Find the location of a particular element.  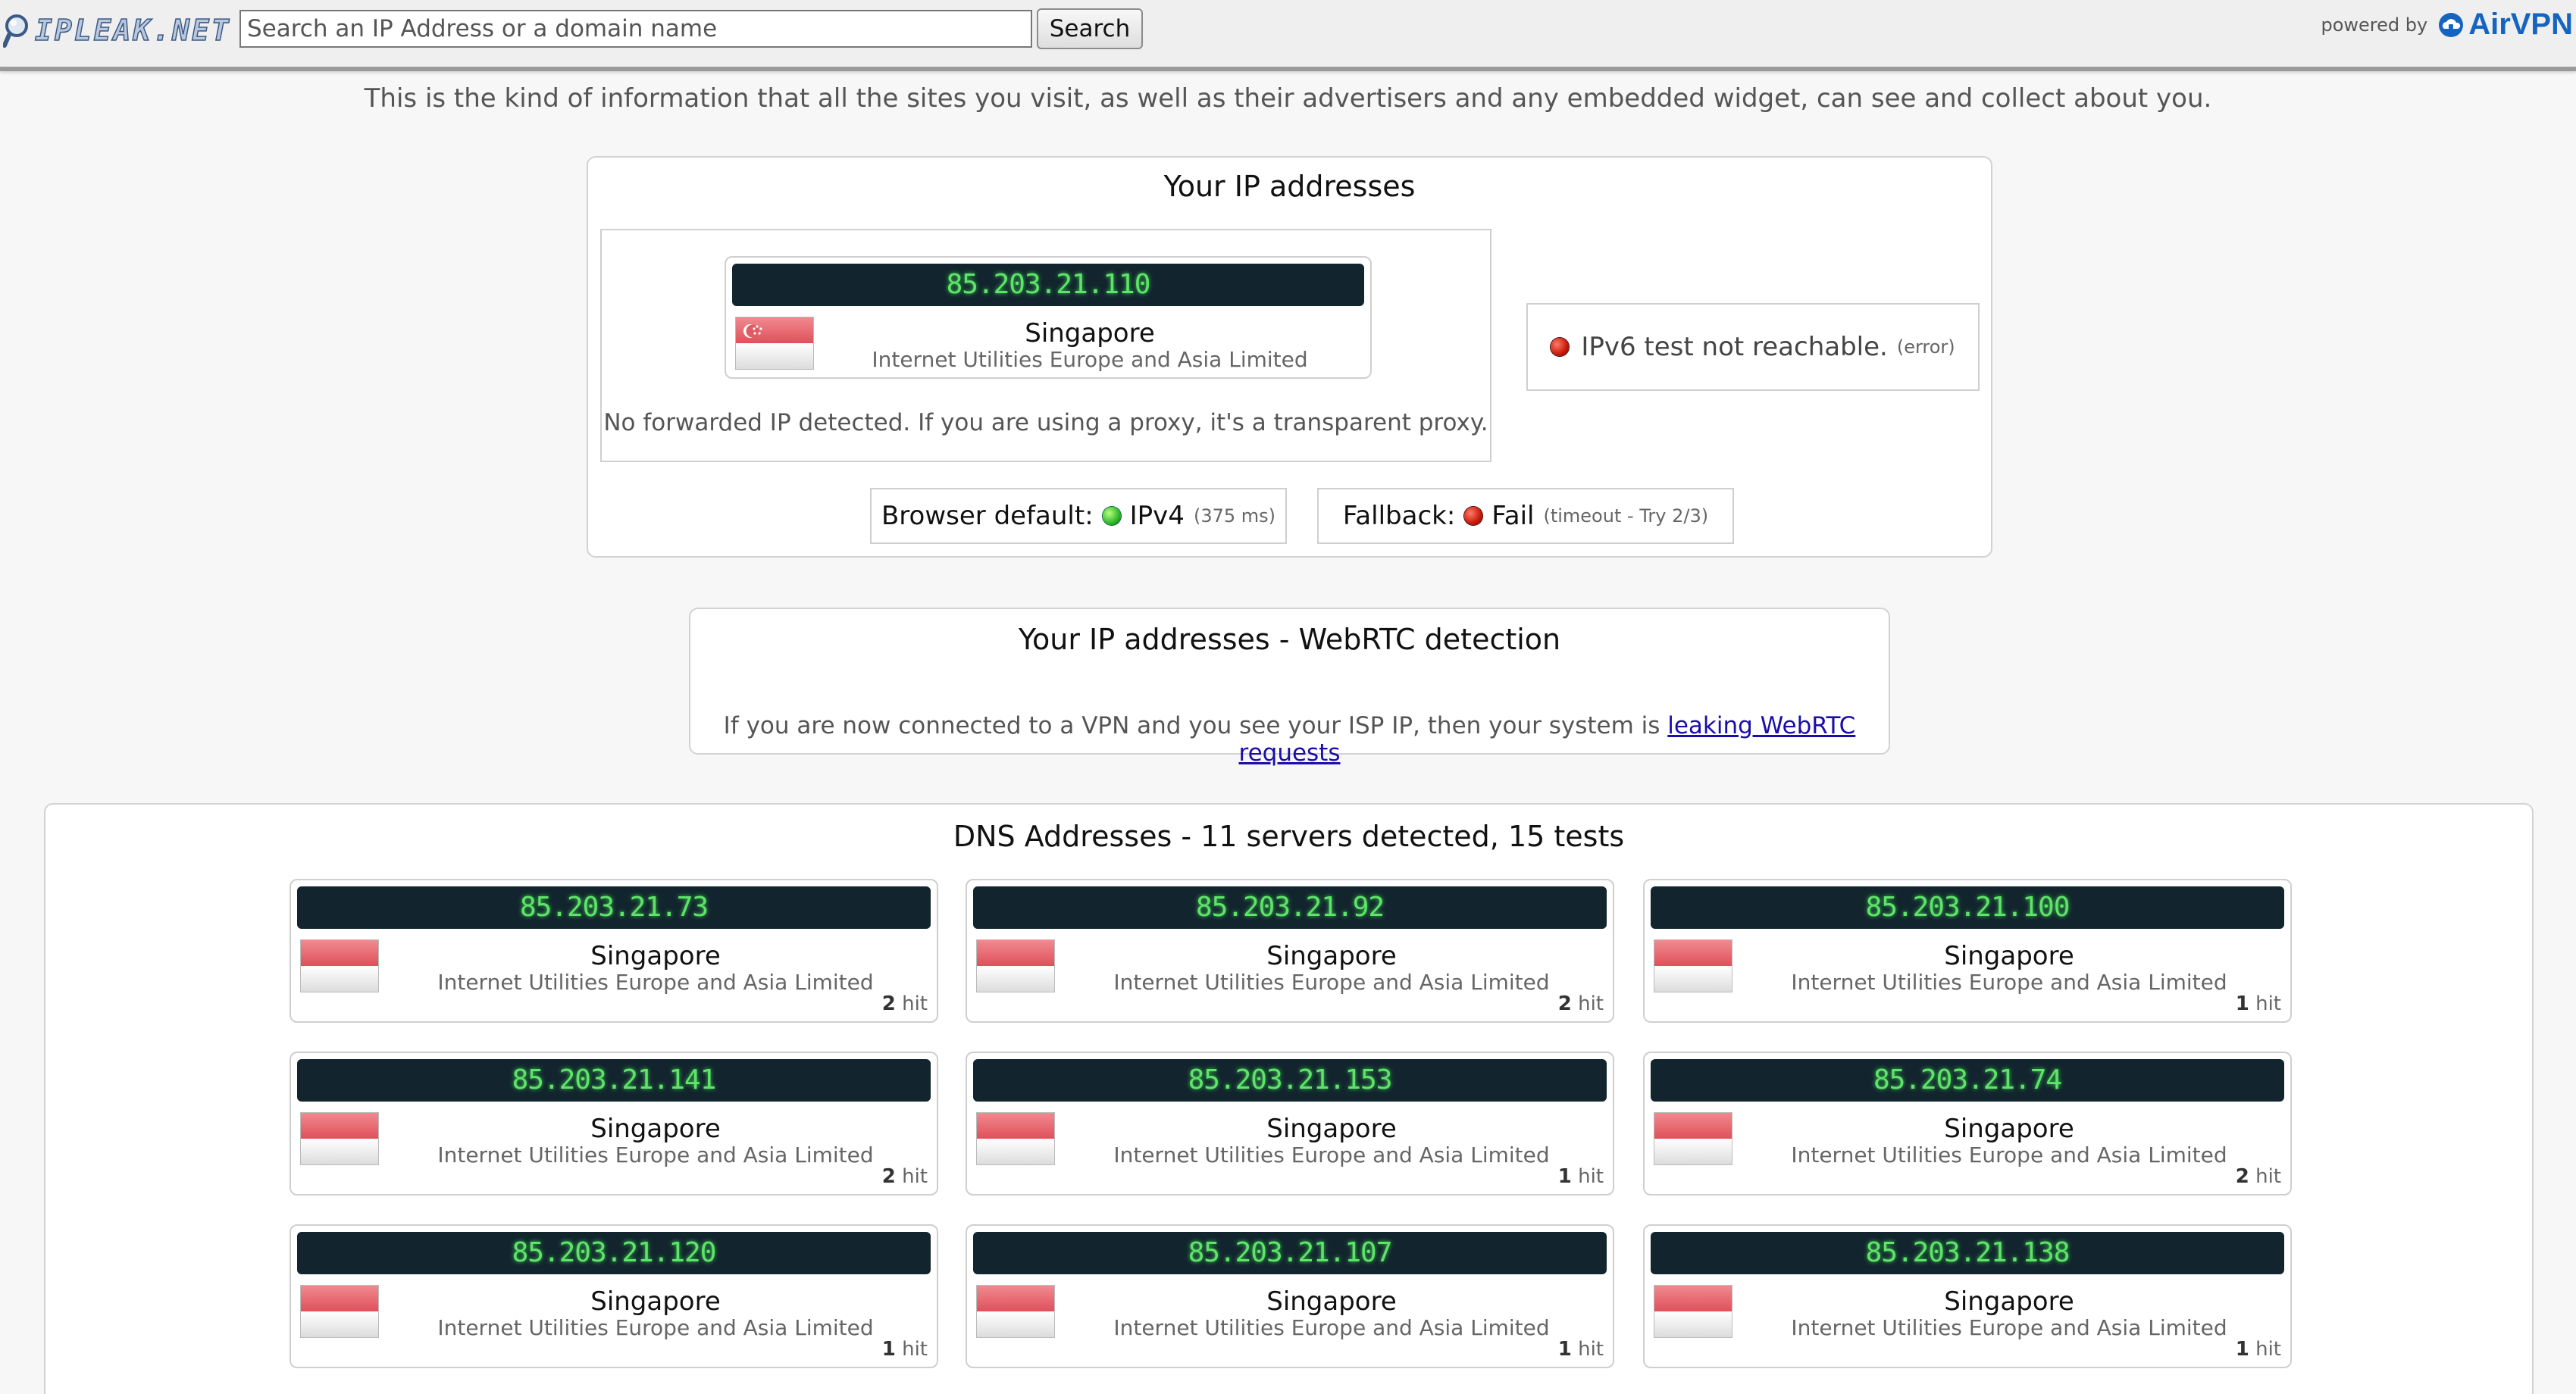

ipleak-logo: IPLEAK.NET is located at coordinates (117, 30).